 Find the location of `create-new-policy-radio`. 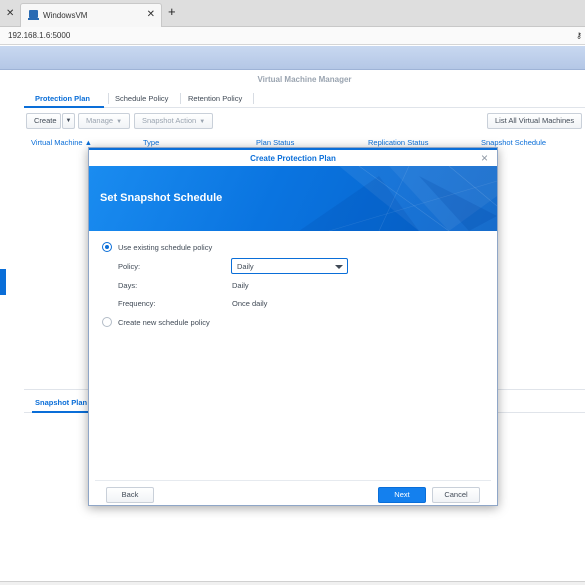

create-new-policy-radio is located at coordinates (107, 322).